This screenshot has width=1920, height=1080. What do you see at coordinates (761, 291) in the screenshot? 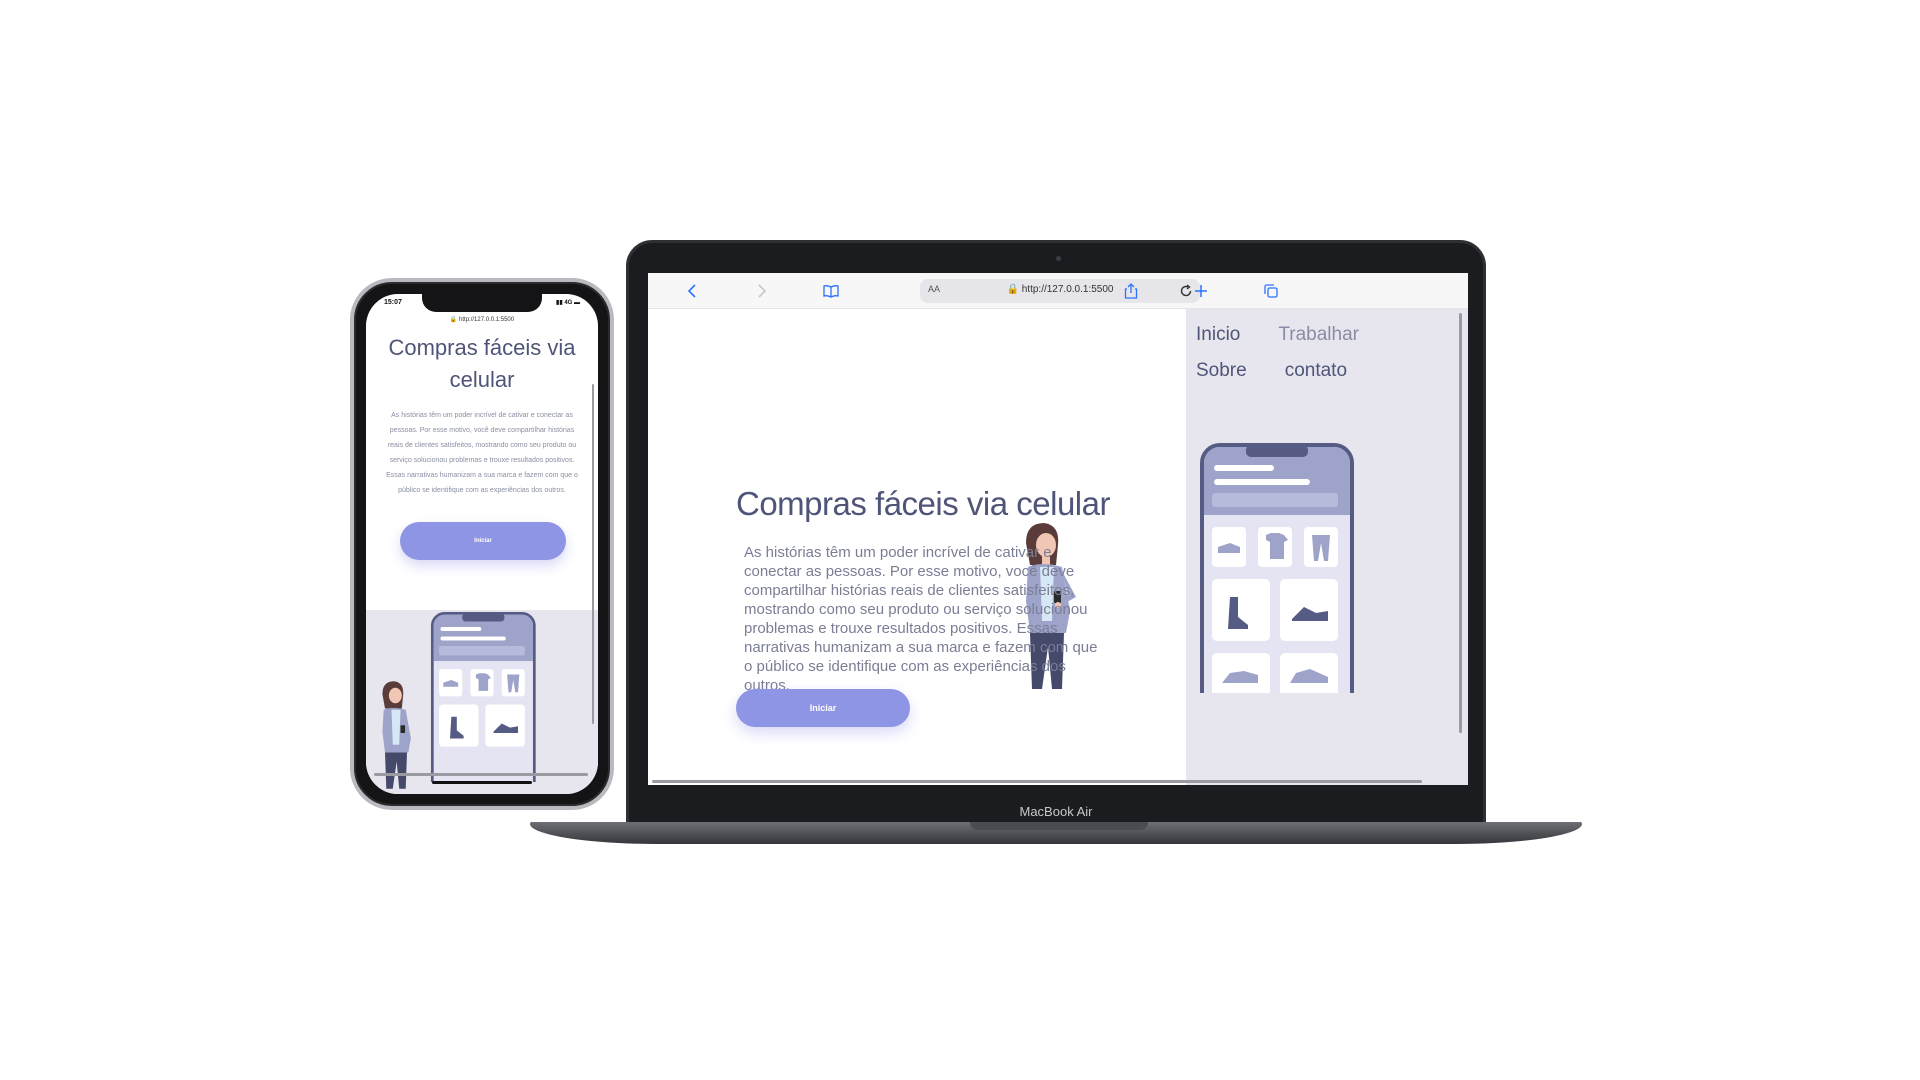
I see `forward-icon` at bounding box center [761, 291].